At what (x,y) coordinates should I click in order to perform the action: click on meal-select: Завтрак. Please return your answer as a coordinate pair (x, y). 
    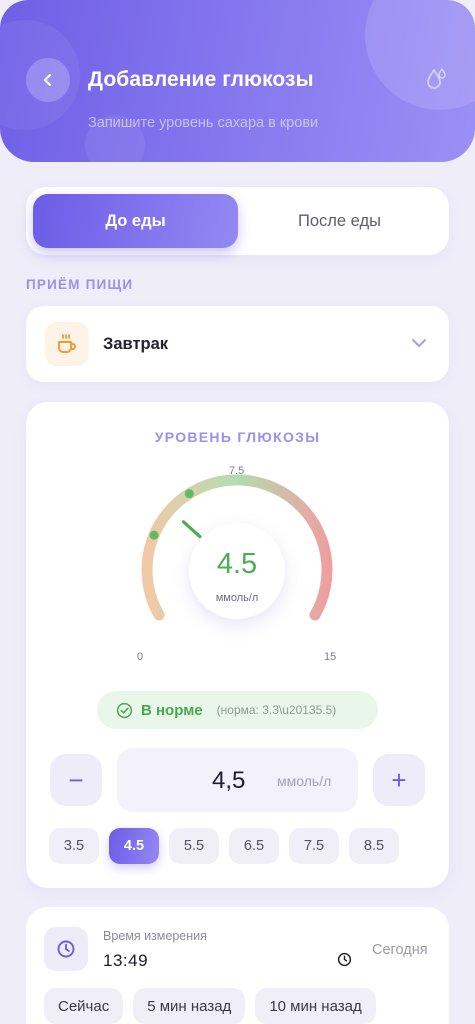
    Looking at the image, I should click on (237, 344).